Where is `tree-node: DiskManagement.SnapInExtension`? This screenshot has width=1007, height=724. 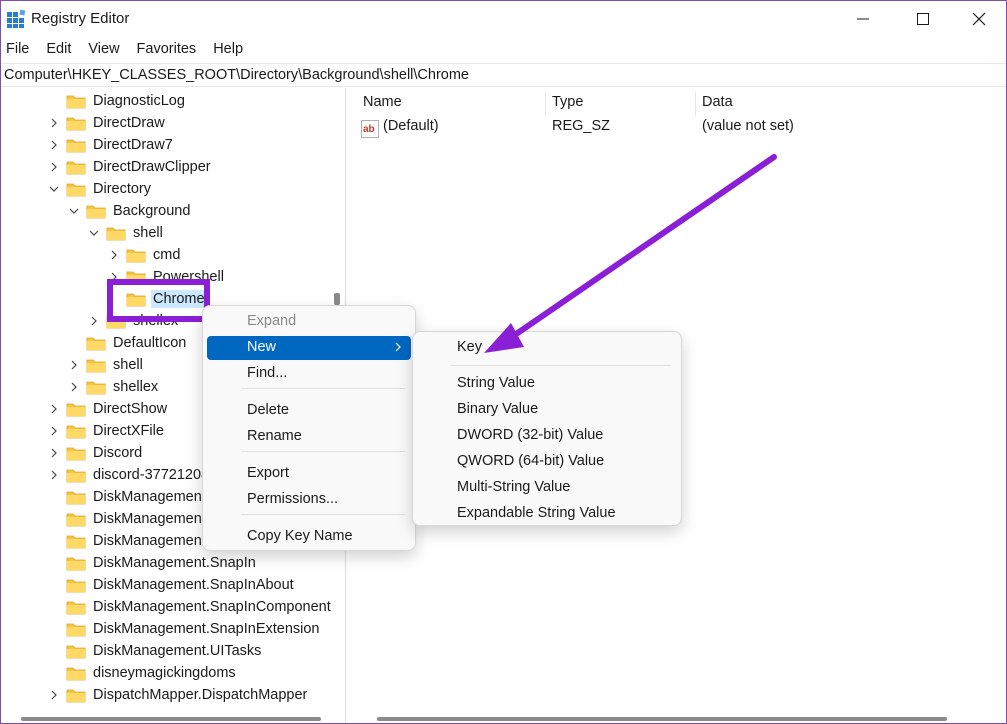 tree-node: DiskManagement.SnapInExtension is located at coordinates (184, 629).